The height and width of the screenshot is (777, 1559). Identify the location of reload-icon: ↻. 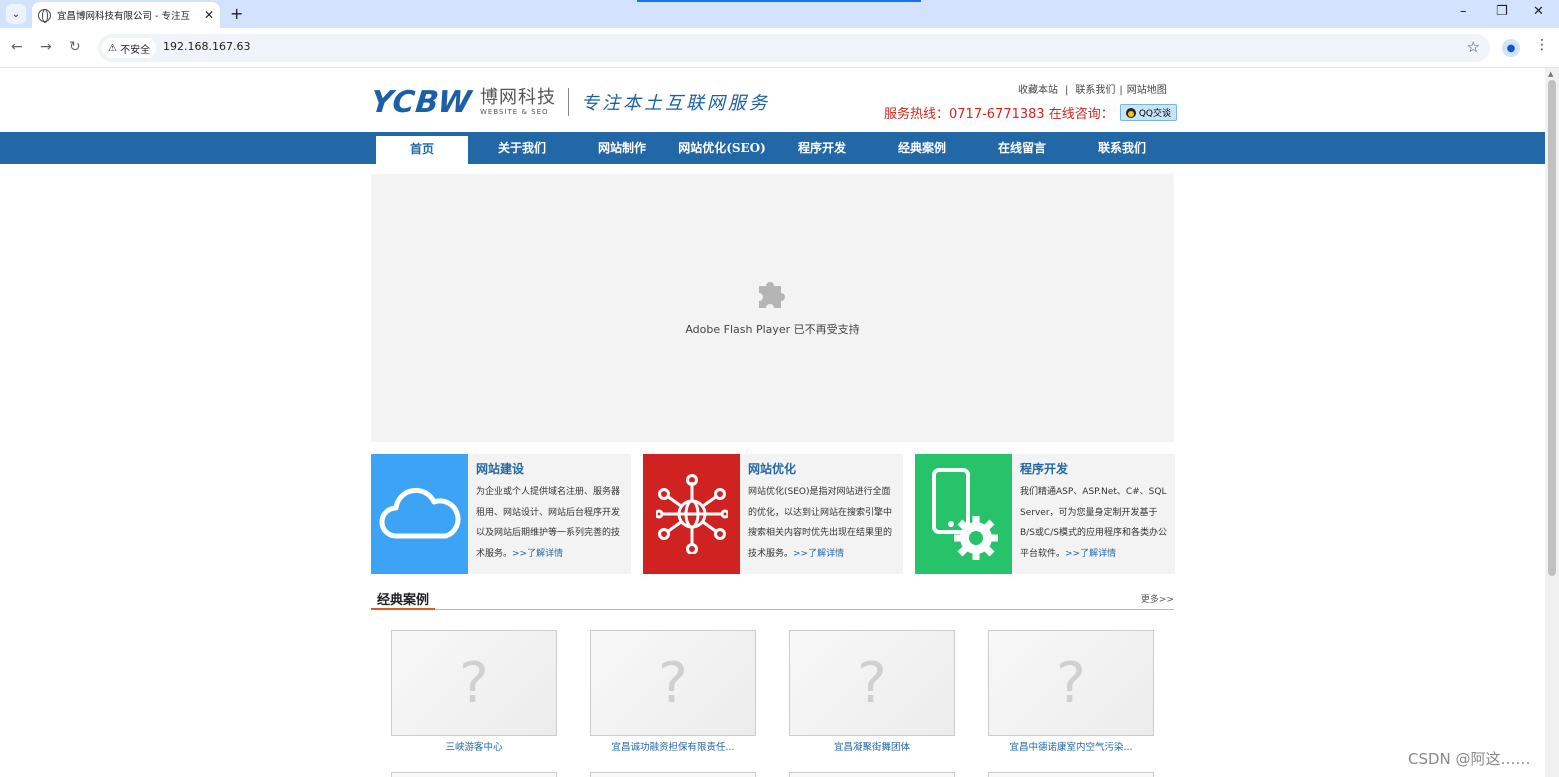
(75, 47).